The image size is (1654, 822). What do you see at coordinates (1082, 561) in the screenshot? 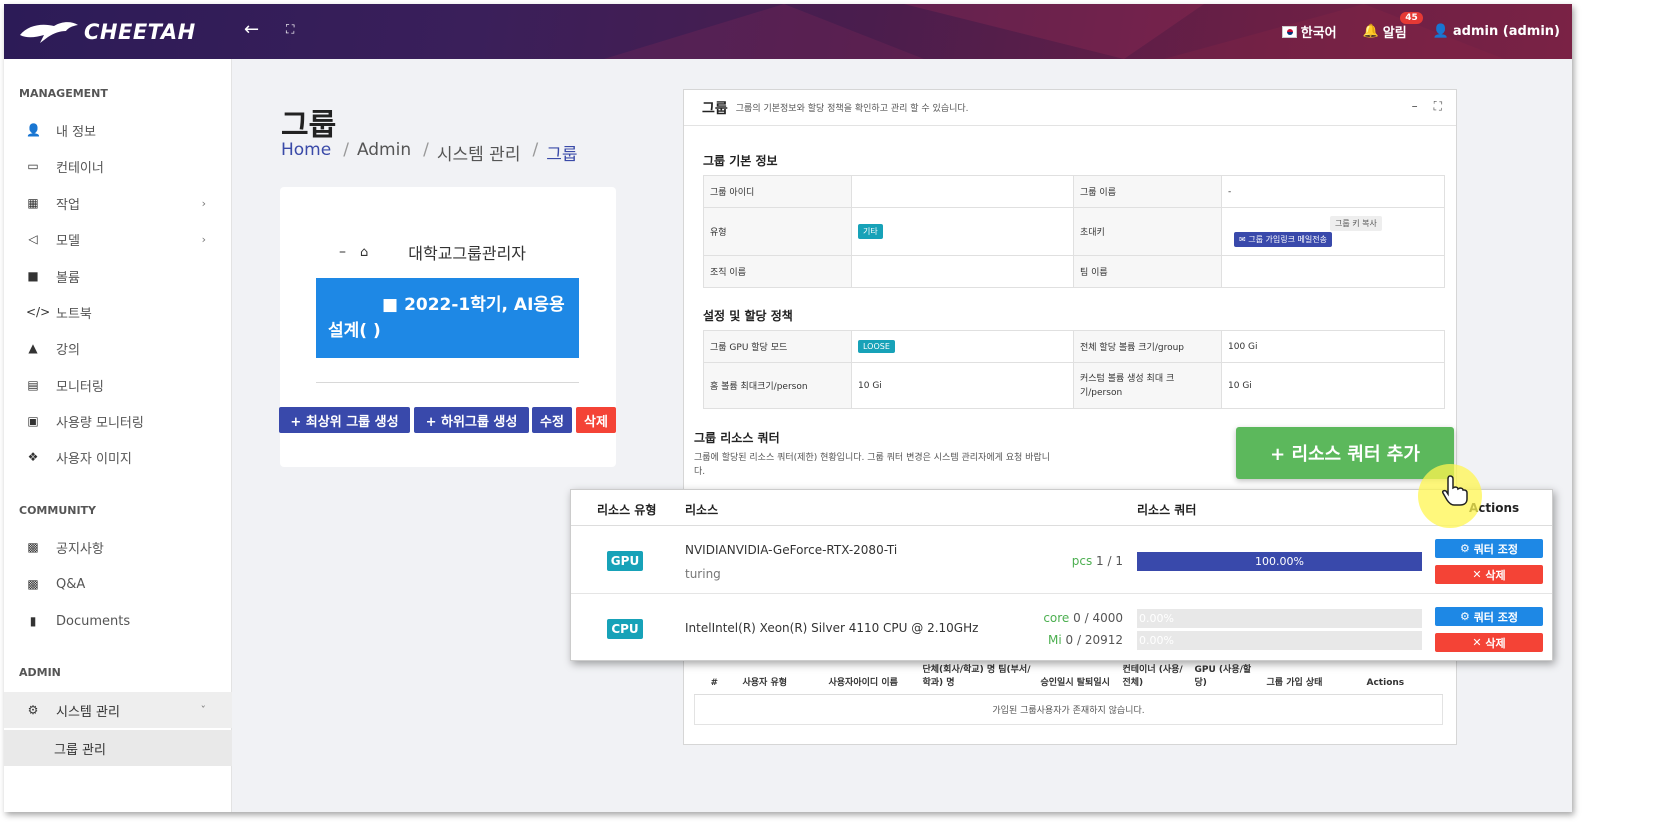
I see `quota-unit: pcs` at bounding box center [1082, 561].